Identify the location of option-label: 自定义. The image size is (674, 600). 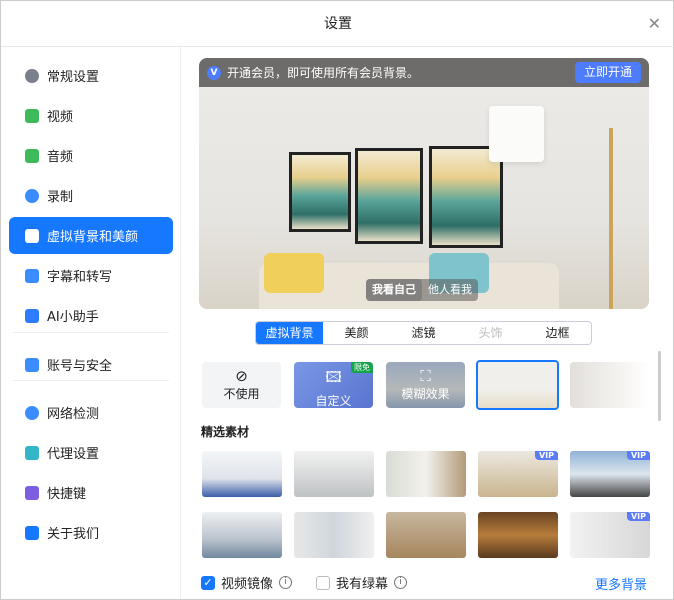
(333, 401).